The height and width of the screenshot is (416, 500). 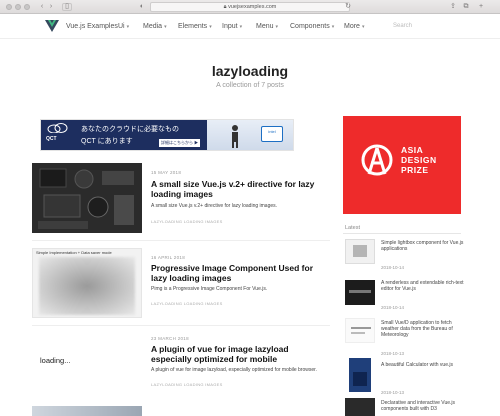 What do you see at coordinates (92, 26) in the screenshot?
I see `site-brand-link: Vue.js Examples` at bounding box center [92, 26].